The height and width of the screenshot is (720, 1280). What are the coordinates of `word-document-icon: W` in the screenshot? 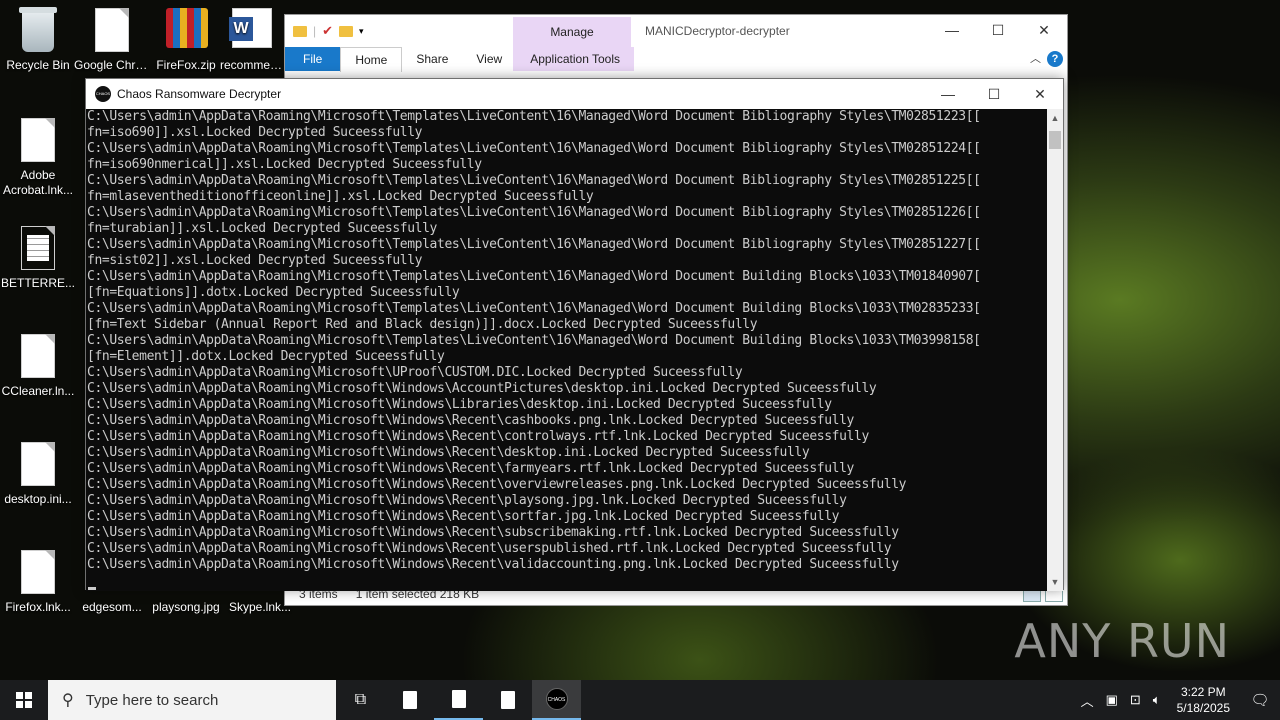 It's located at (250, 28).